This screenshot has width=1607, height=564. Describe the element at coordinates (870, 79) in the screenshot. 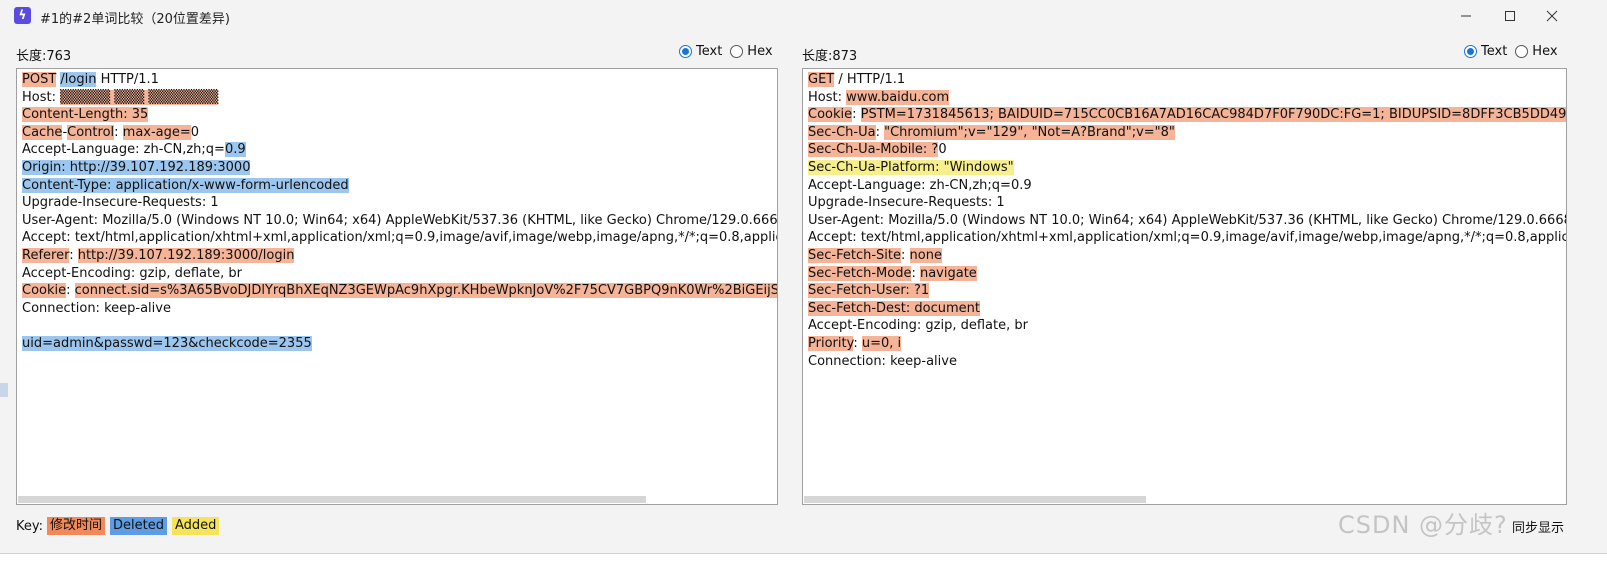

I see `text-segment: / HTTP/1.1` at that location.